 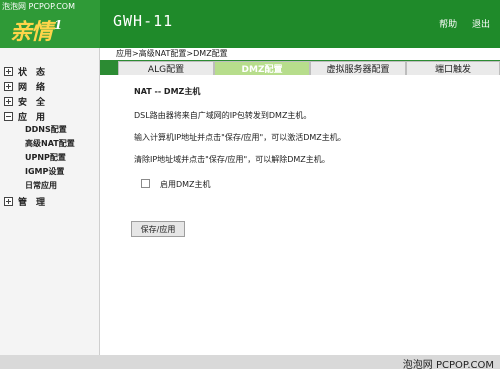 I want to click on tab-alg: ALG配置, so click(x=166, y=68).